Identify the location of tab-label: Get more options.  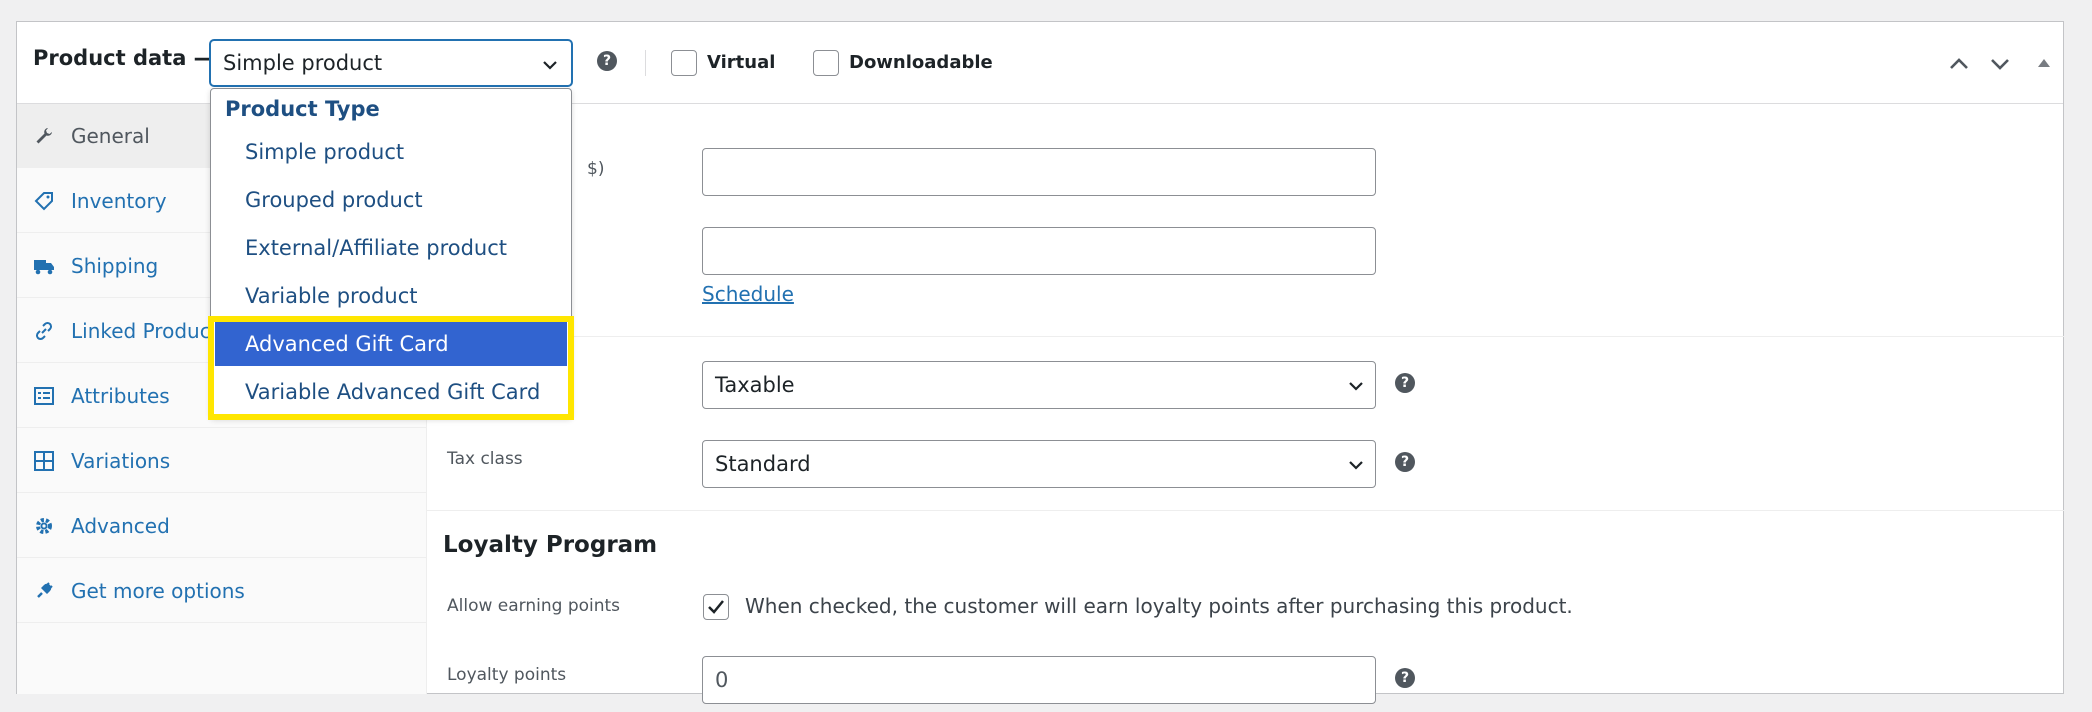
(158, 590).